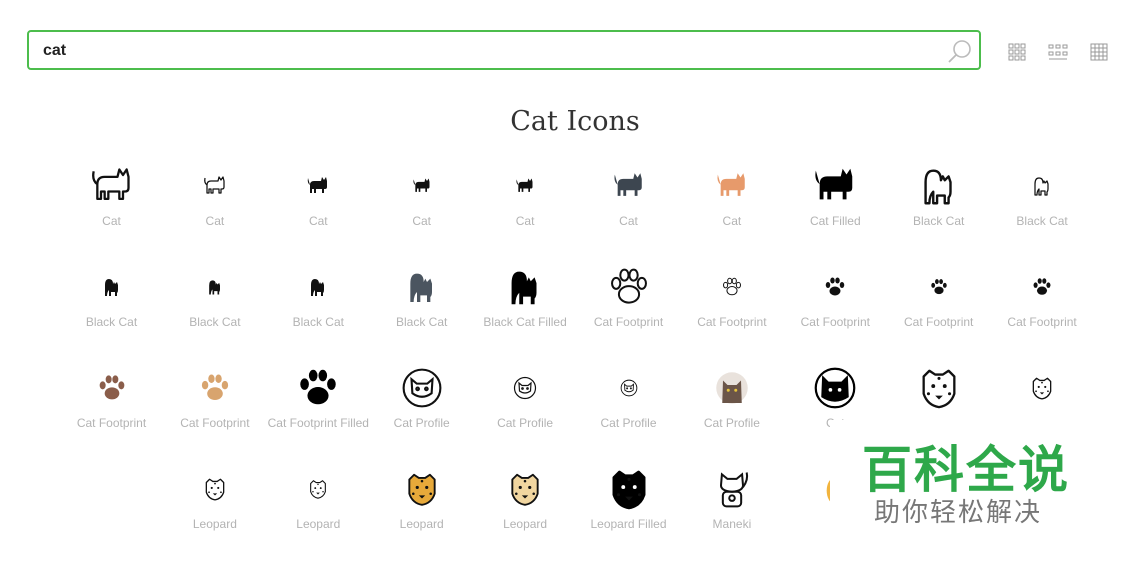  What do you see at coordinates (732, 524) in the screenshot?
I see `icon-label: Maneki` at bounding box center [732, 524].